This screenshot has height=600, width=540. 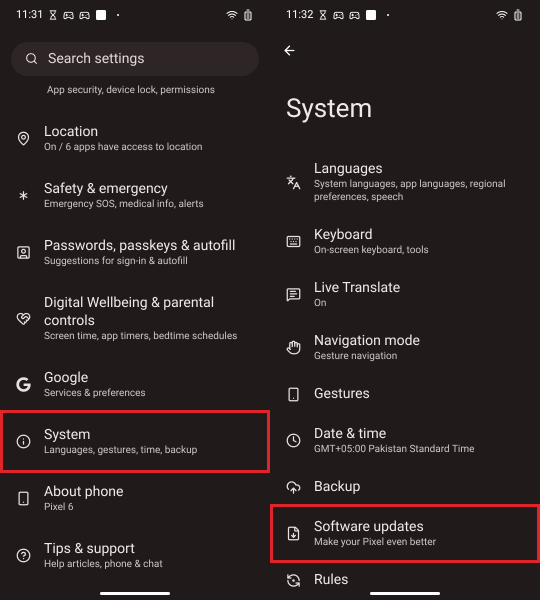 I want to click on google-g-icon, so click(x=23, y=384).